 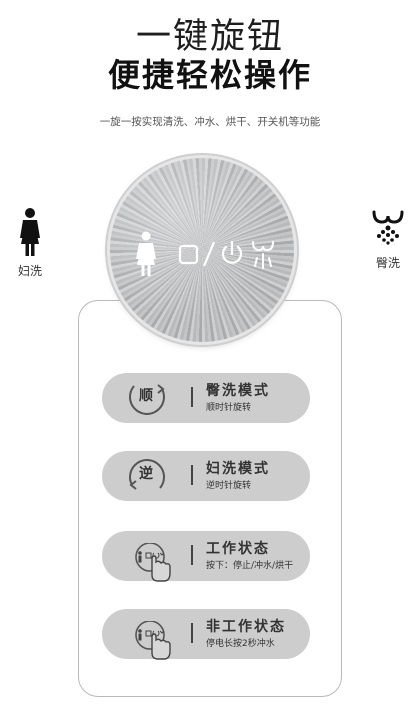 What do you see at coordinates (387, 263) in the screenshot?
I see `rear-wash-label: 臀洗` at bounding box center [387, 263].